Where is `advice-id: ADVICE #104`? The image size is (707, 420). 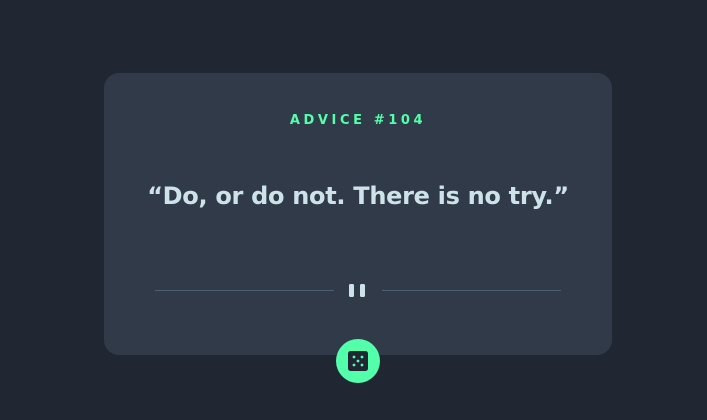 advice-id: ADVICE #104 is located at coordinates (358, 120).